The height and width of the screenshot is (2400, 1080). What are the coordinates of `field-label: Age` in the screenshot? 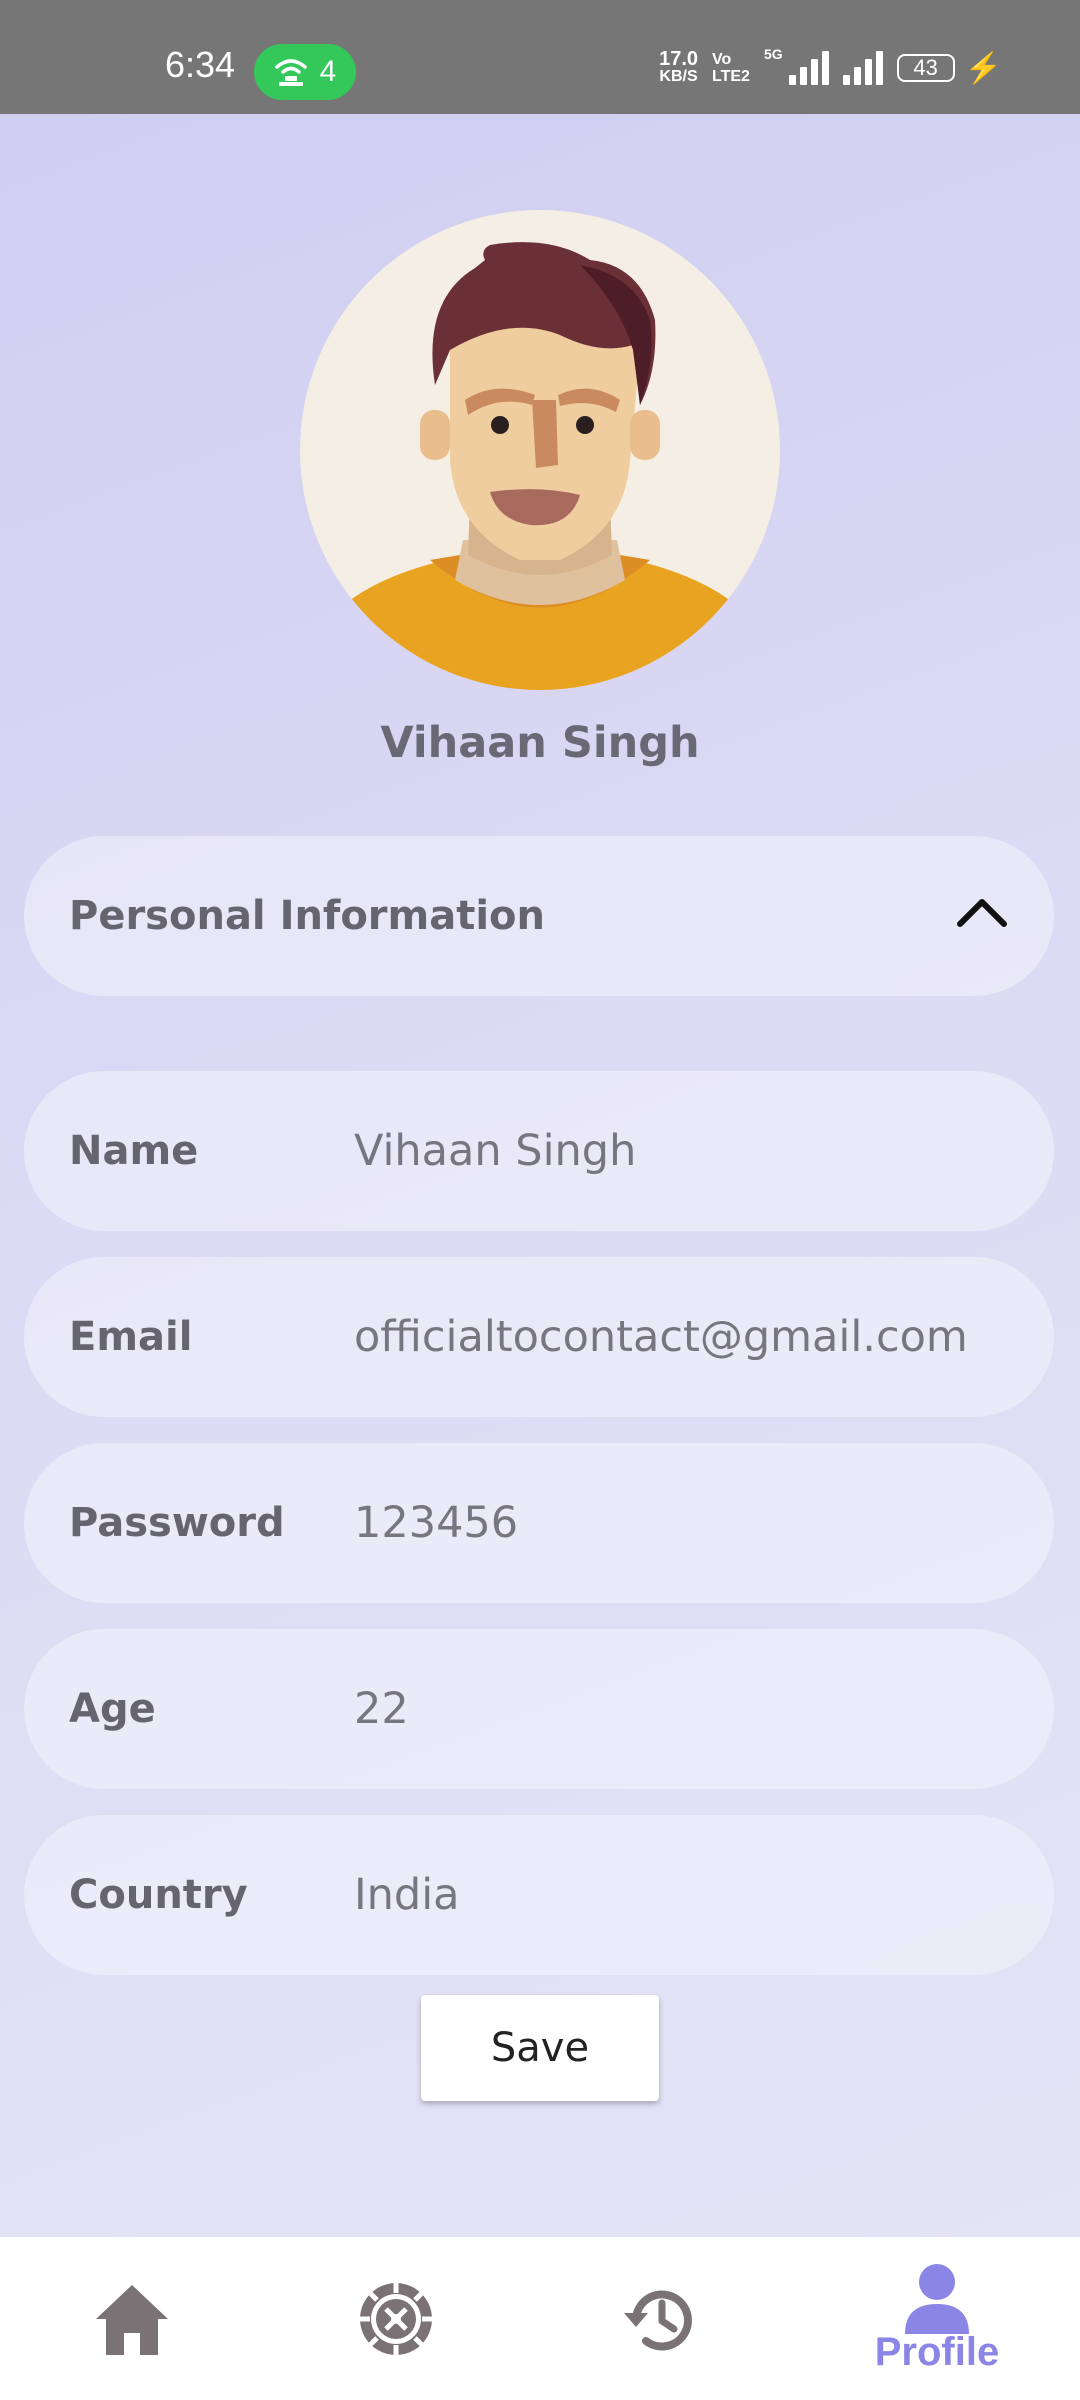 It's located at (112, 1709).